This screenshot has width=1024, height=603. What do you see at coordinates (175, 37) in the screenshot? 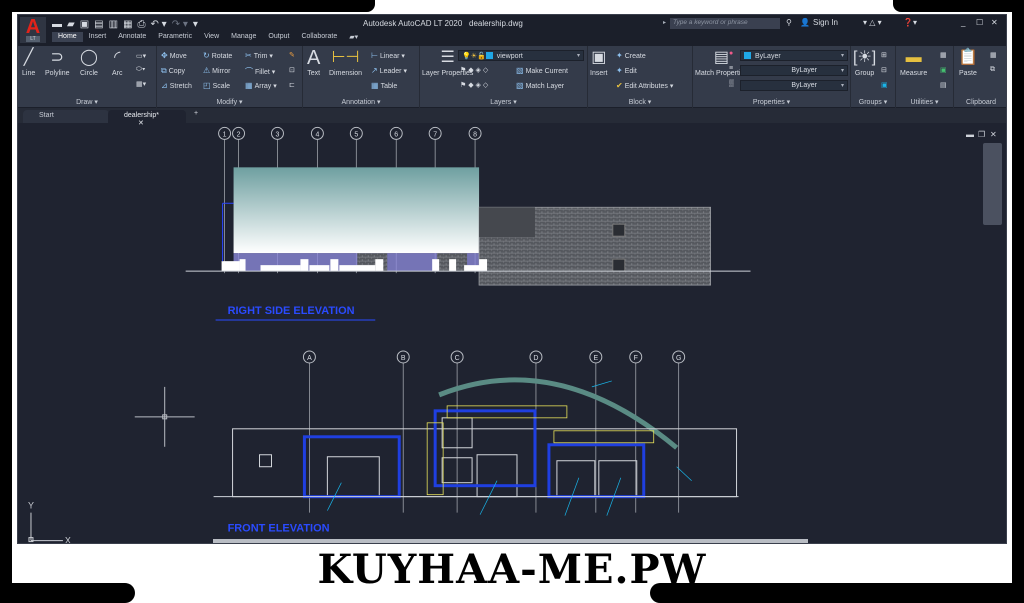
I see `tab-parametric: Parametric` at bounding box center [175, 37].